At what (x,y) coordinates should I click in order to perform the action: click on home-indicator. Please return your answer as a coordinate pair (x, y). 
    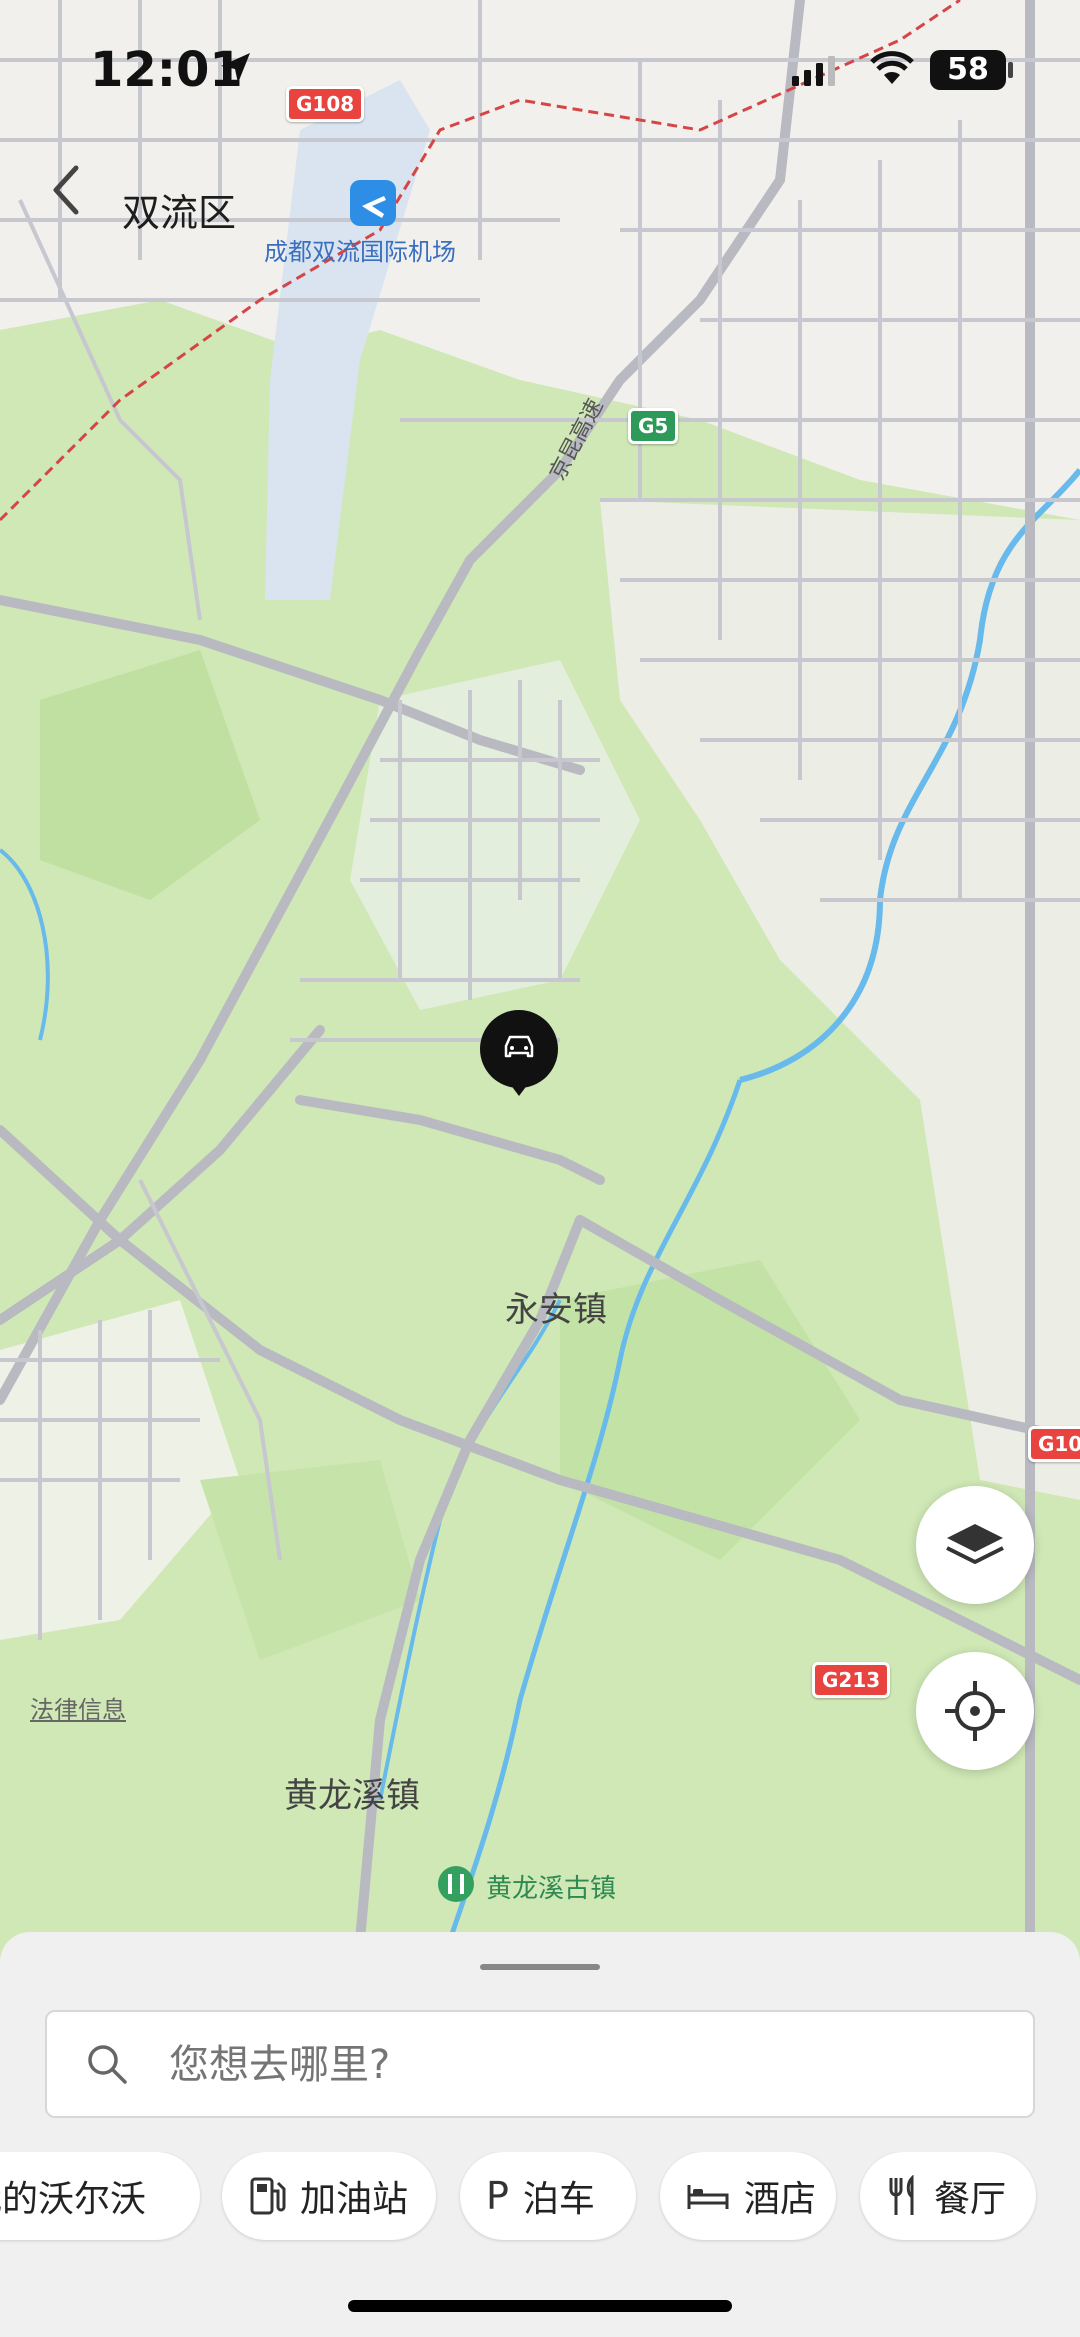
    Looking at the image, I should click on (540, 2306).